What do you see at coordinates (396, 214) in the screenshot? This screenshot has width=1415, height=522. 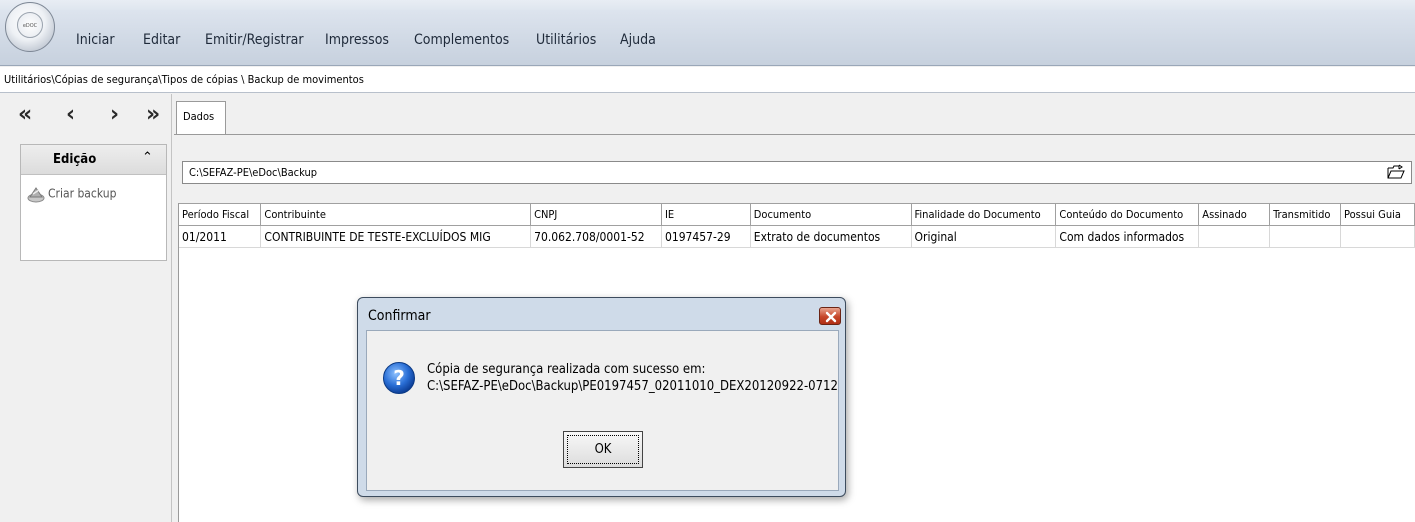 I see `col-contribuinte: Contribuinte` at bounding box center [396, 214].